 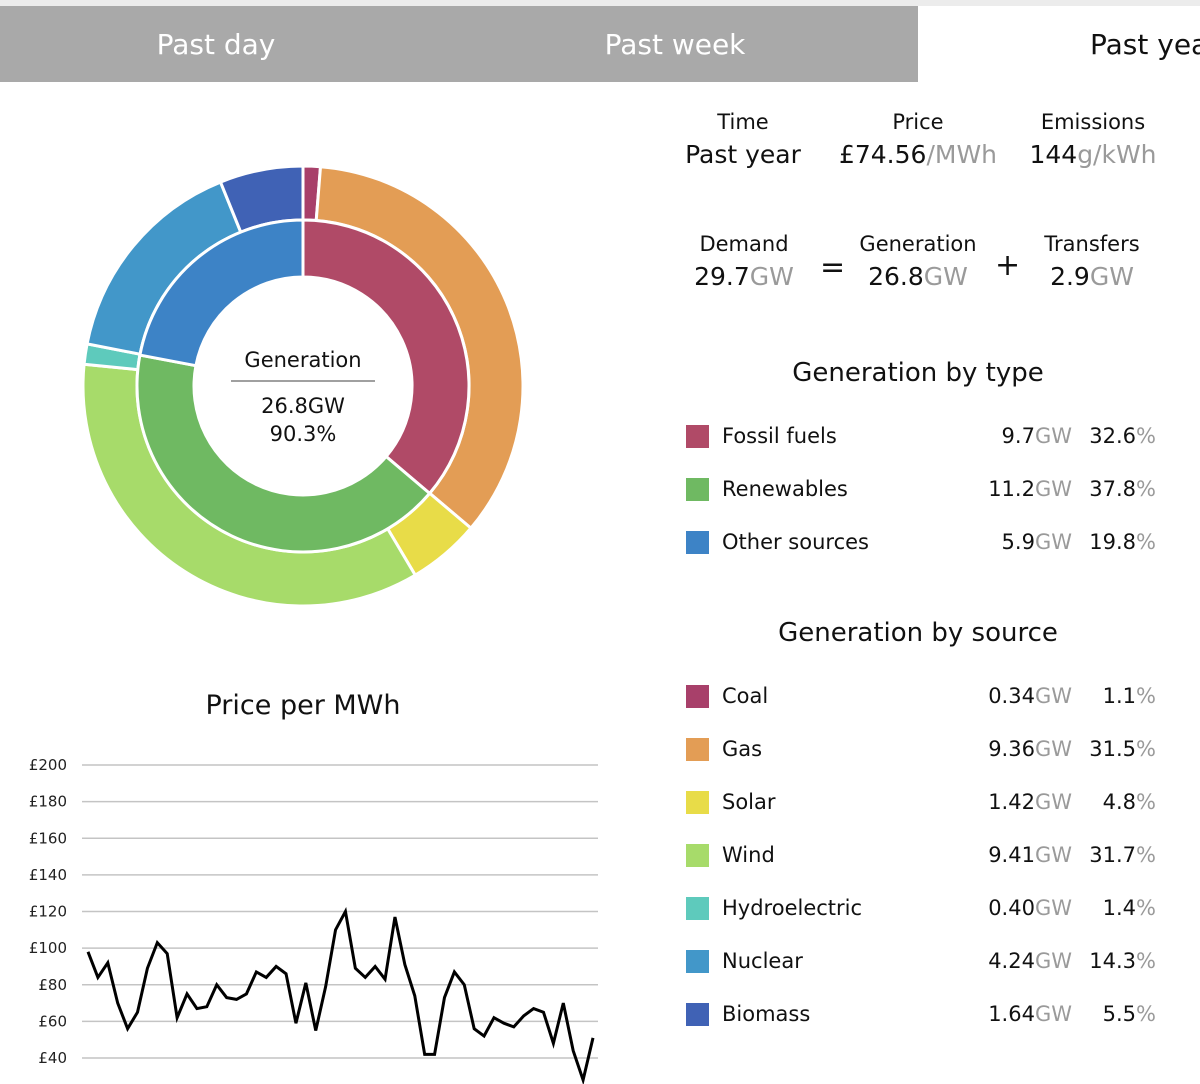 I want to click on legend-name: Nuclear, so click(x=762, y=961).